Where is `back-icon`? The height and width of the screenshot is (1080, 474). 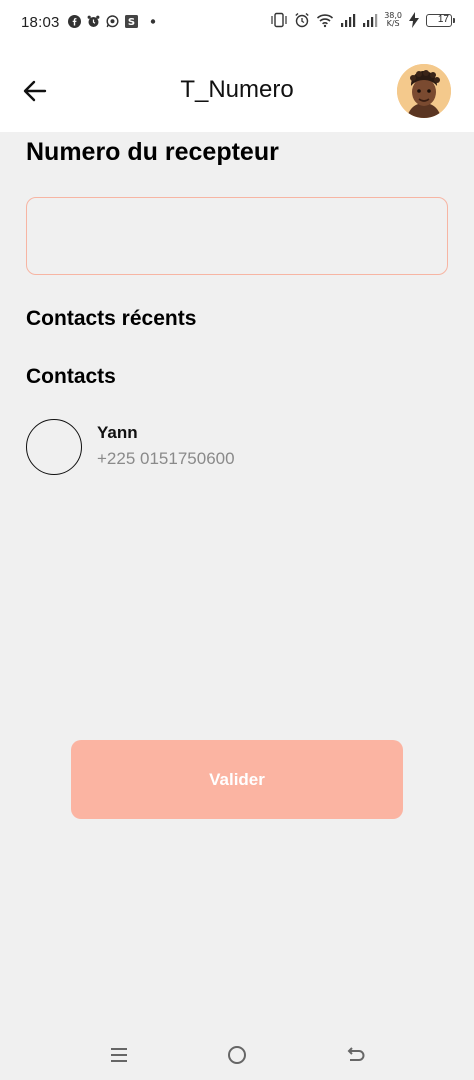 back-icon is located at coordinates (356, 1054).